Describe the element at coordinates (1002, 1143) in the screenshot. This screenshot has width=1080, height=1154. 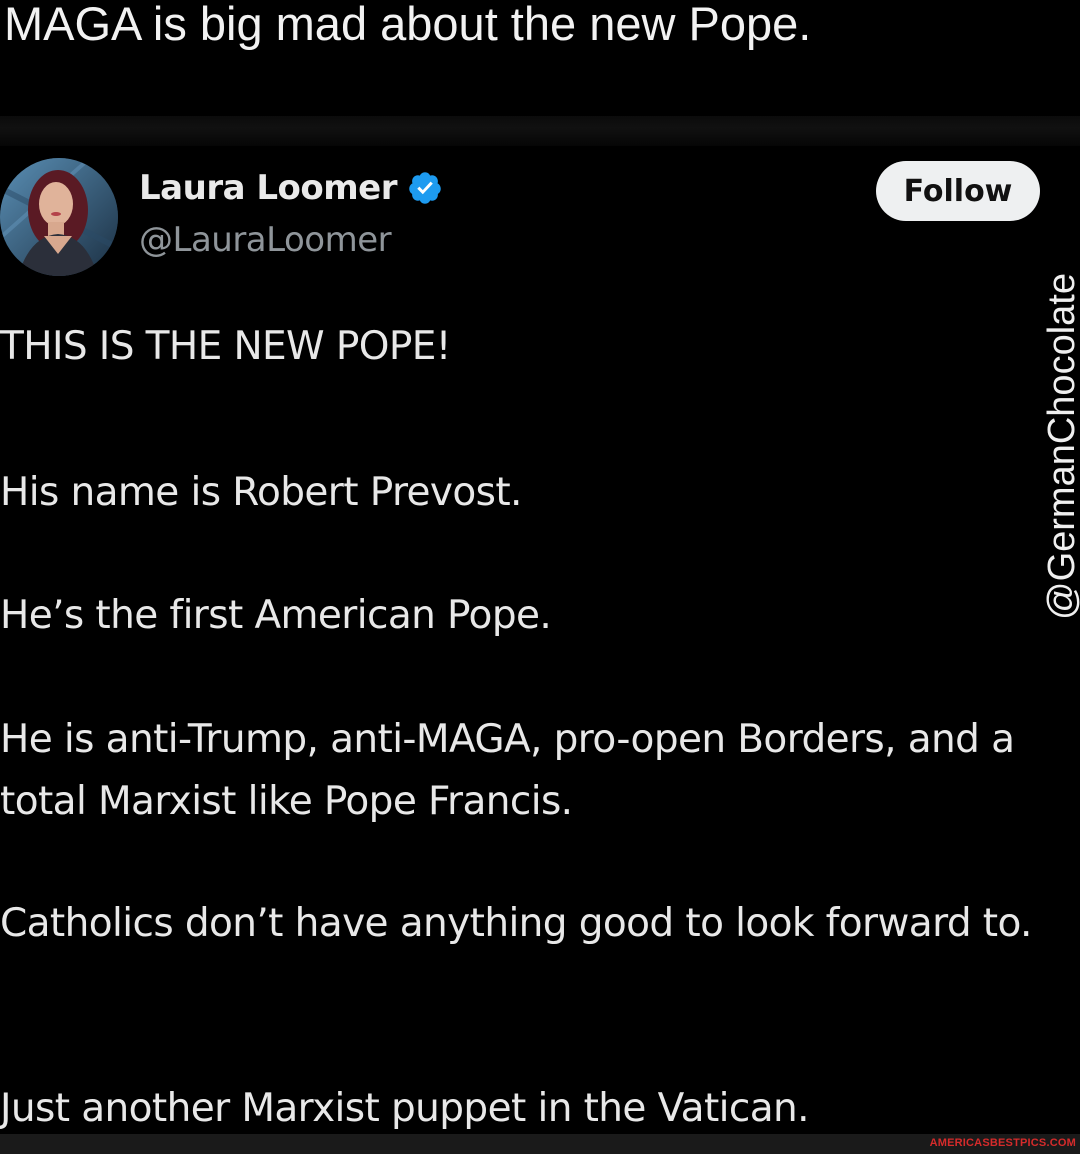
I see `footer-credit: AMERICASBESTPICS.COM` at that location.